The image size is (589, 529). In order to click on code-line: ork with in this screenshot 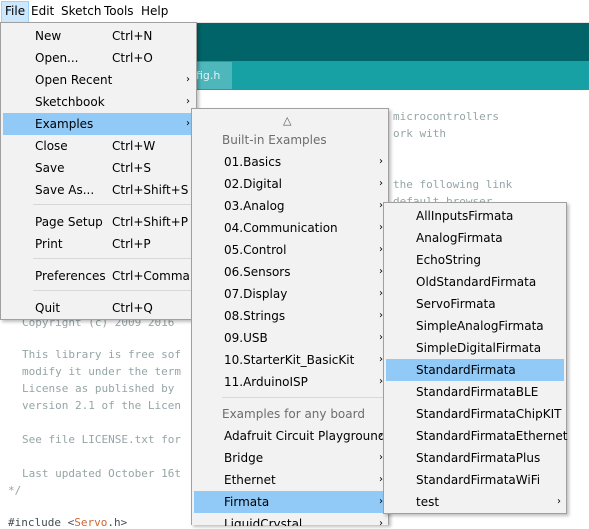, I will do `click(419, 133)`.